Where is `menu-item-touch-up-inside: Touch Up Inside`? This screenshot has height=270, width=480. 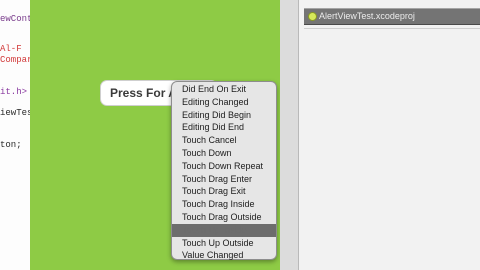
menu-item-touch-up-inside: Touch Up Inside is located at coordinates (224, 230).